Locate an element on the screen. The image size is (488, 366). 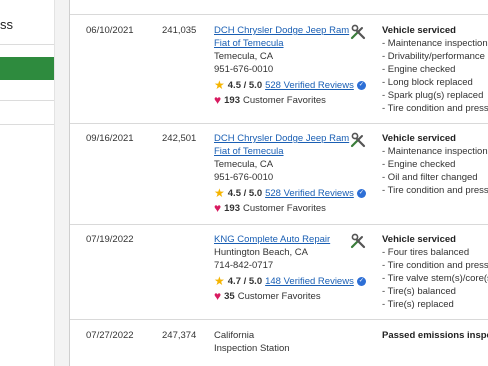
service-item: - Oil and filter changed is located at coordinates (430, 177).